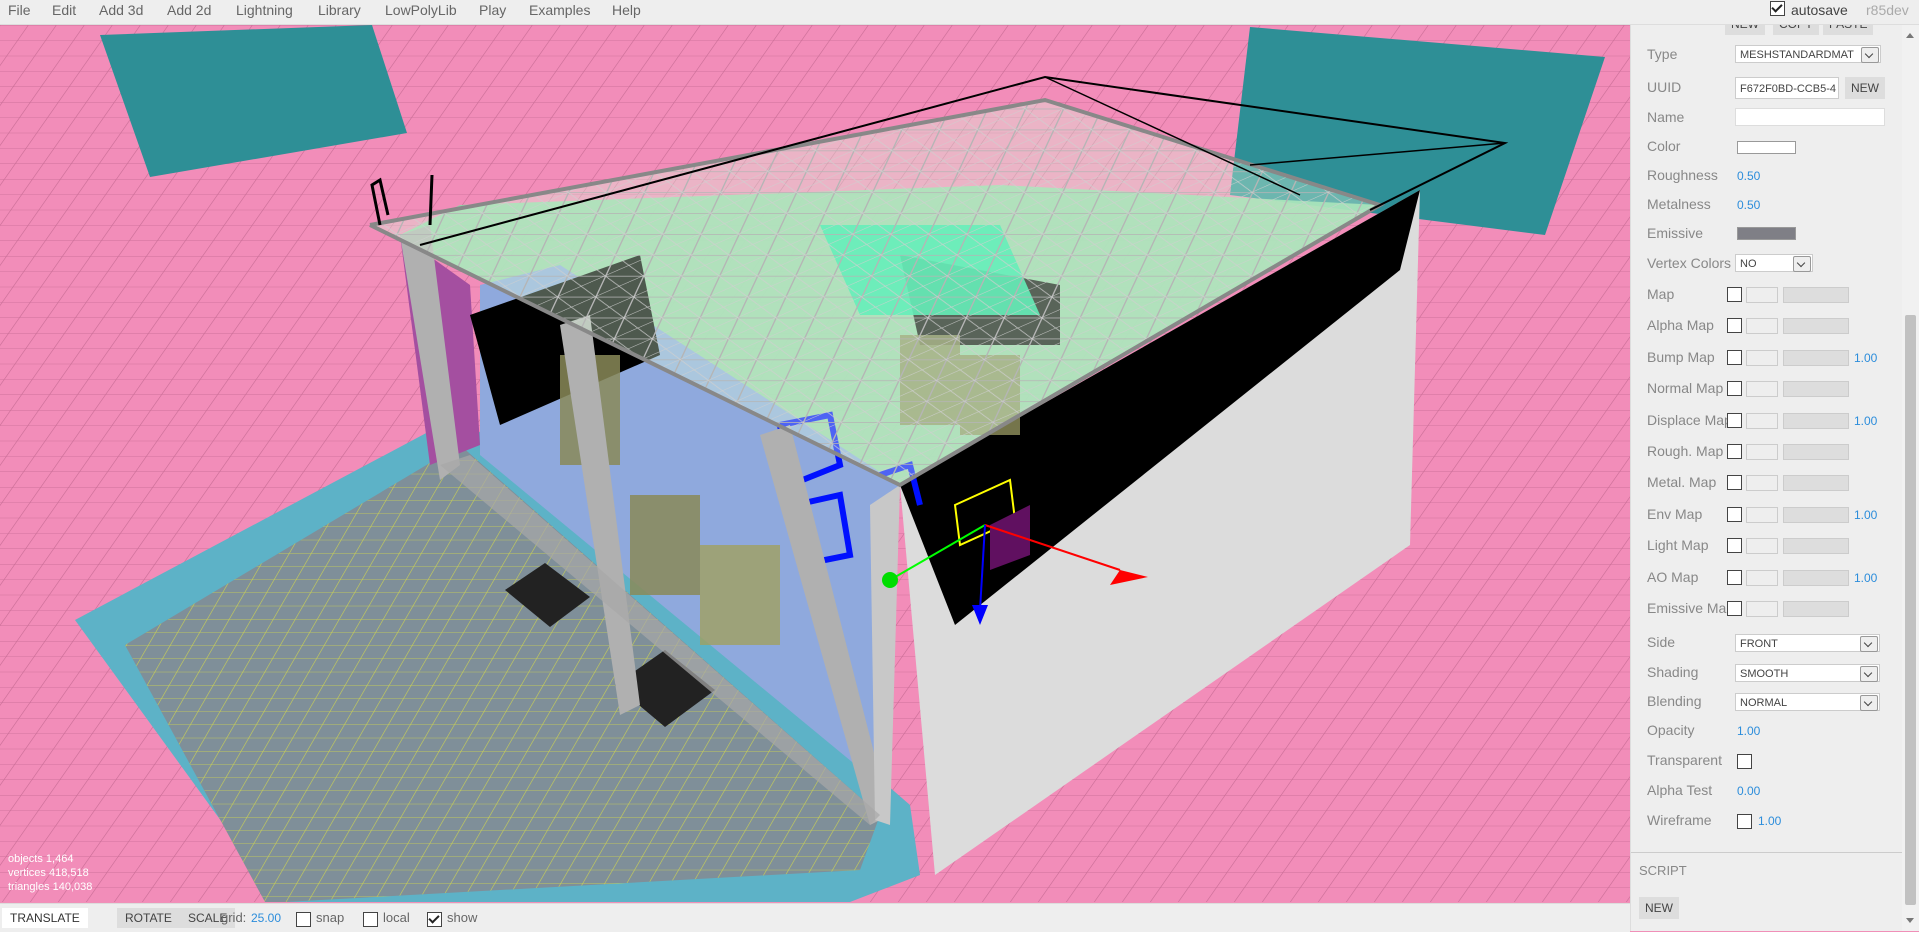 This screenshot has width=1919, height=932. What do you see at coordinates (1734, 514) in the screenshot?
I see `env-map-checkbox` at bounding box center [1734, 514].